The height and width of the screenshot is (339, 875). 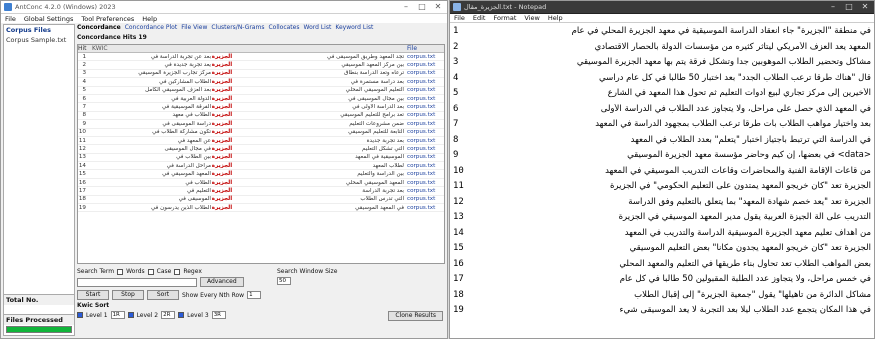 I want to click on tab-concordance: Concordance, so click(x=99, y=28).